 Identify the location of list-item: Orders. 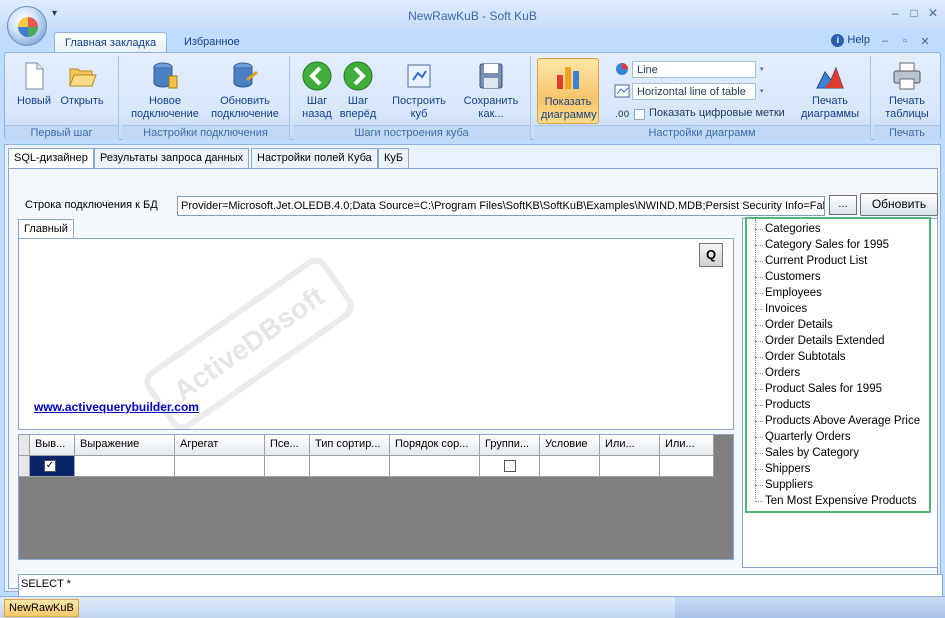
(841, 373).